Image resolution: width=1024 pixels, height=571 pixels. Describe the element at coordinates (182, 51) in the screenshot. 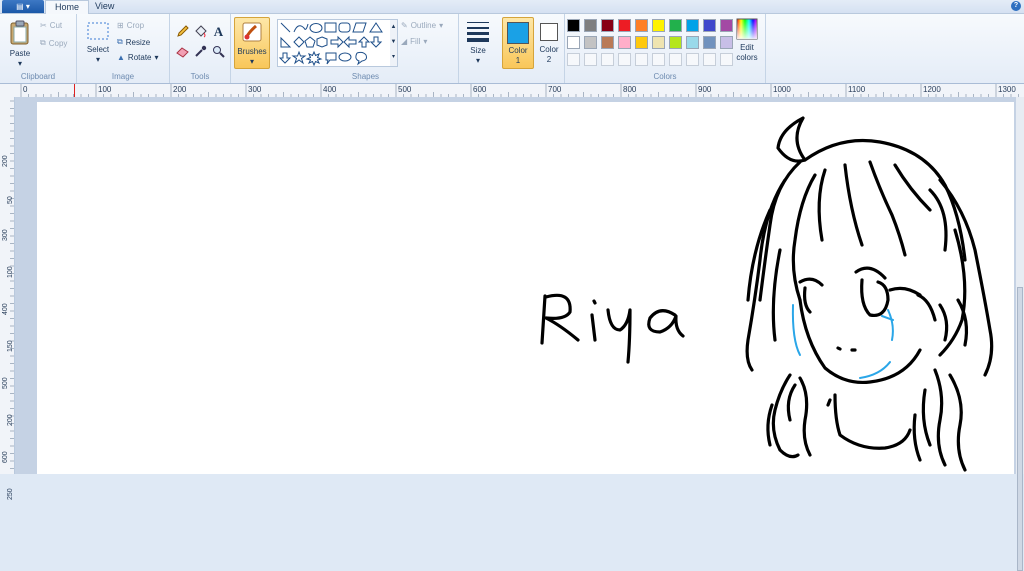

I see `eraser-tool-button` at that location.